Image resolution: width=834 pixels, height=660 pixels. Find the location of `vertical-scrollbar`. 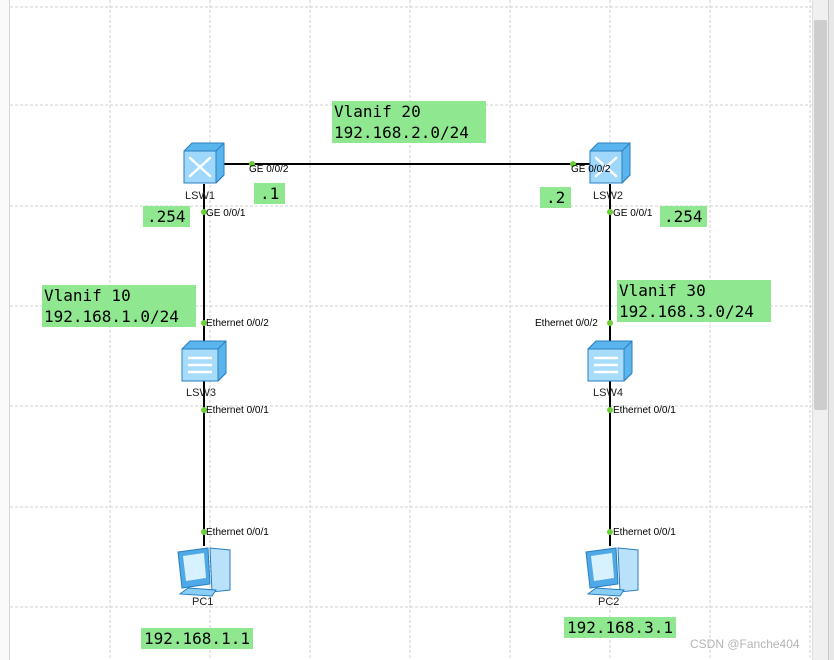

vertical-scrollbar is located at coordinates (820, 330).